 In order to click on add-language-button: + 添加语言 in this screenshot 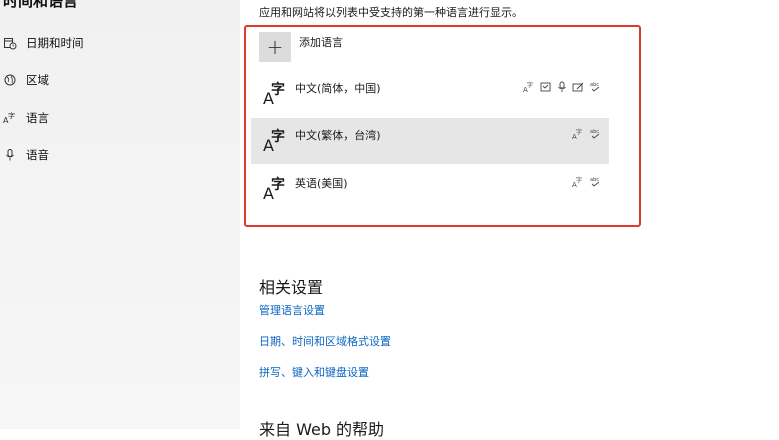, I will do `click(301, 48)`.